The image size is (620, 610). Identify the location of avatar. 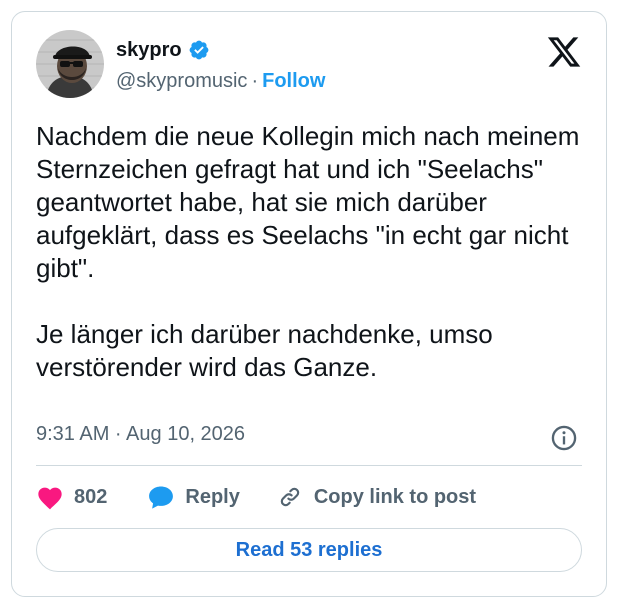
(70, 64).